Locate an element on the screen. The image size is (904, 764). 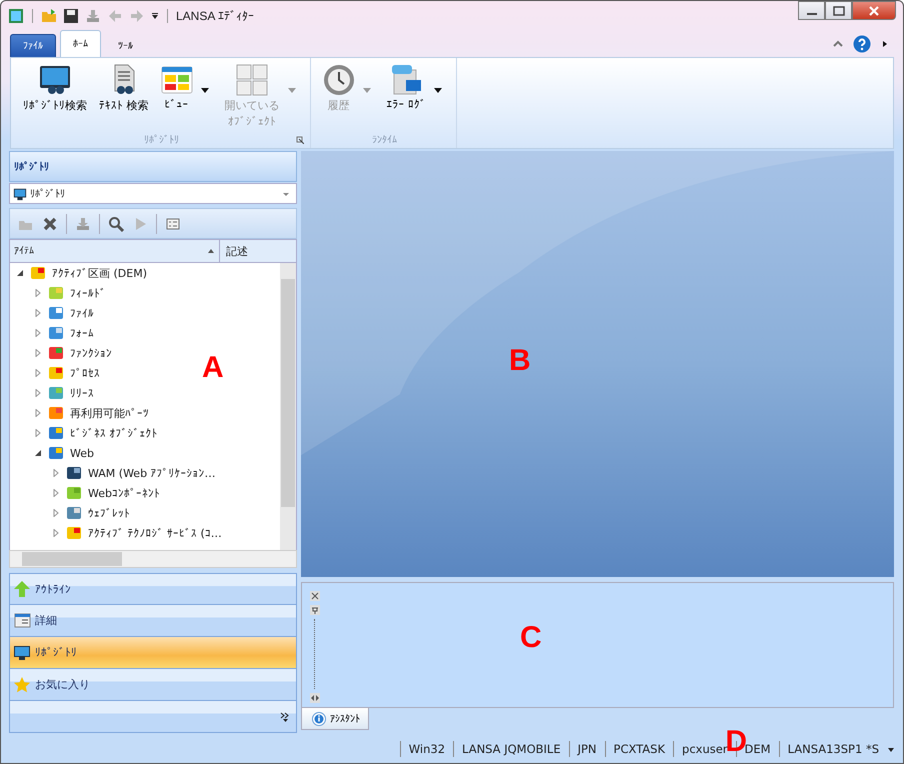
list-icon is located at coordinates (173, 224).